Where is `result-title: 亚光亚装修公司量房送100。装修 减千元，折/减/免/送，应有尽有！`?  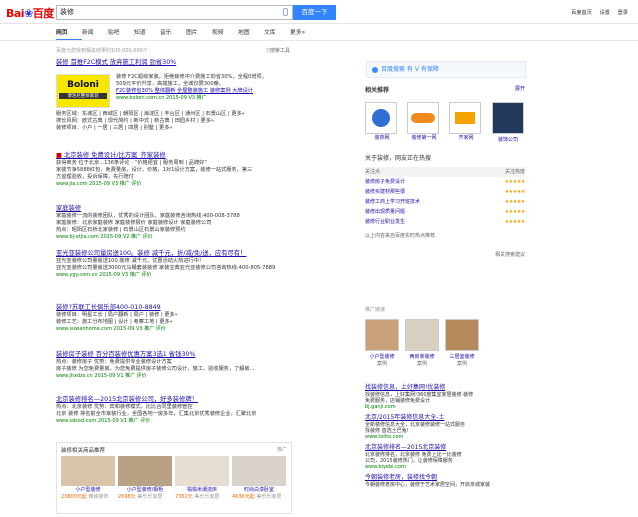 result-title: 亚光亚装修公司量房送100。装修 减千元，折/减/免/送，应有尽有！ is located at coordinates (196, 254).